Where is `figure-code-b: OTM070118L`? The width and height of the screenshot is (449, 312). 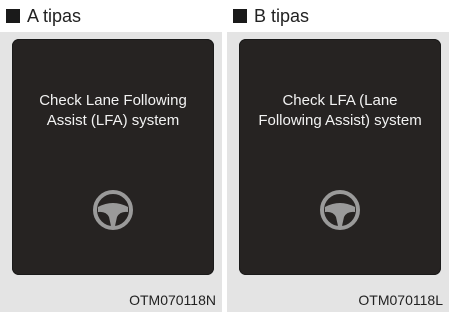
figure-code-b: OTM070118L is located at coordinates (400, 300).